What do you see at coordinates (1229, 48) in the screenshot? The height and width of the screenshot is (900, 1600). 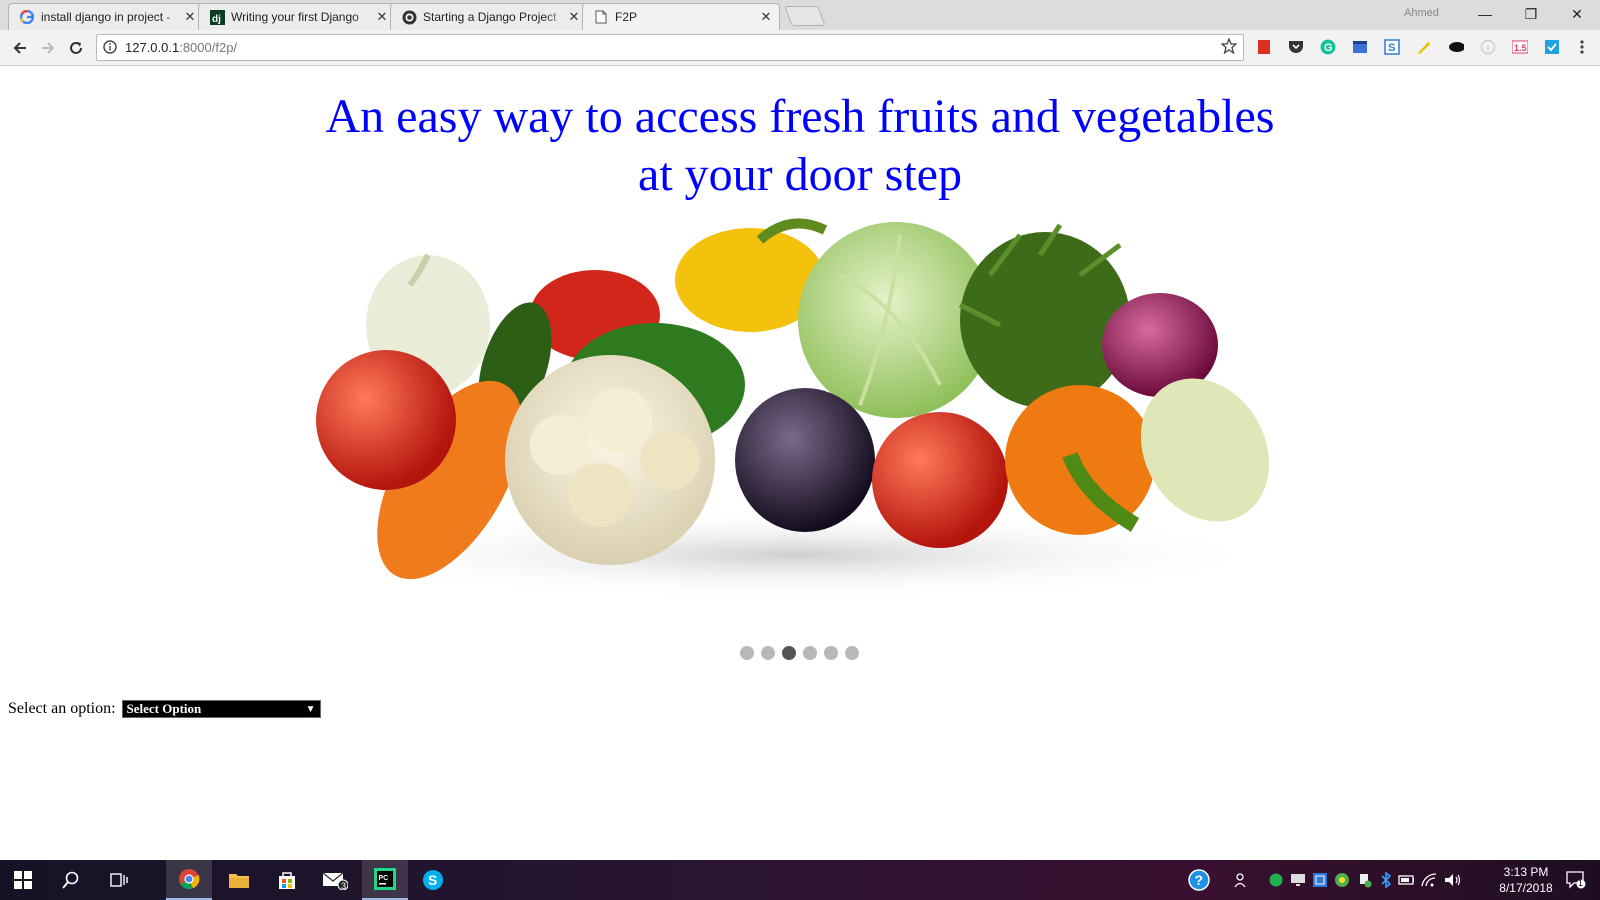 I see `bookmark-star-icon` at bounding box center [1229, 48].